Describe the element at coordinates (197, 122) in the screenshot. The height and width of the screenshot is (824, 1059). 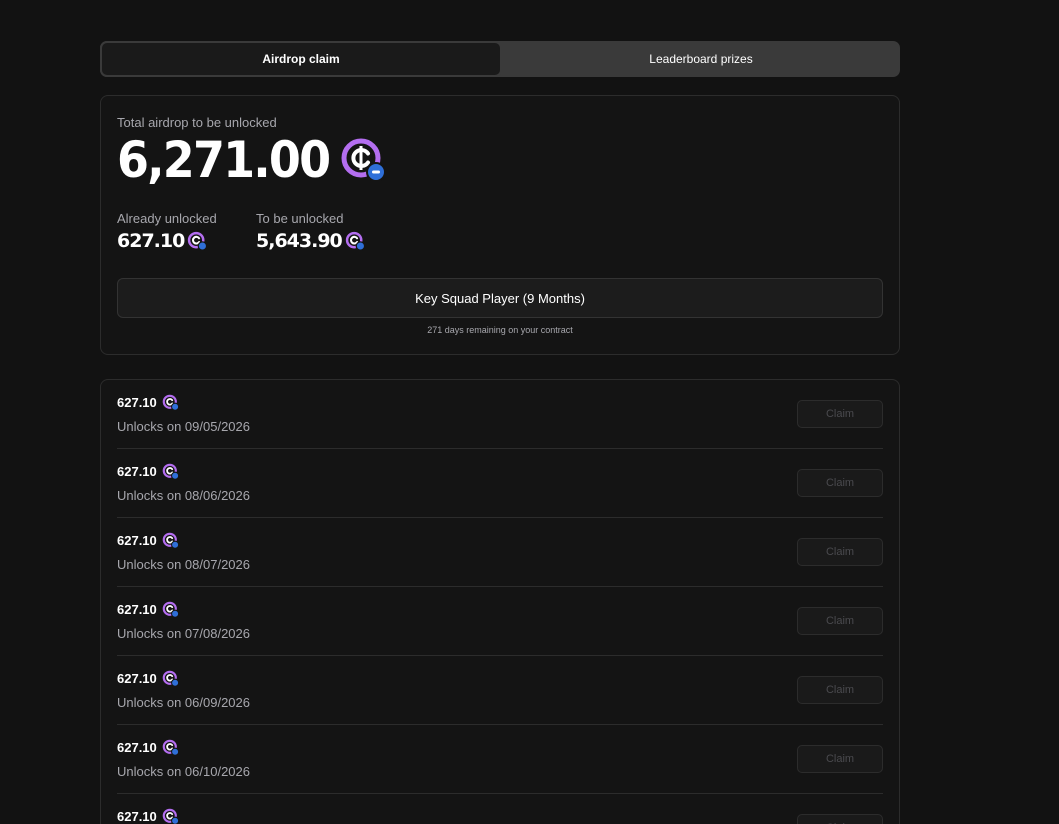
I see `total-airdrop-label: Total airdrop to be unlocked` at that location.